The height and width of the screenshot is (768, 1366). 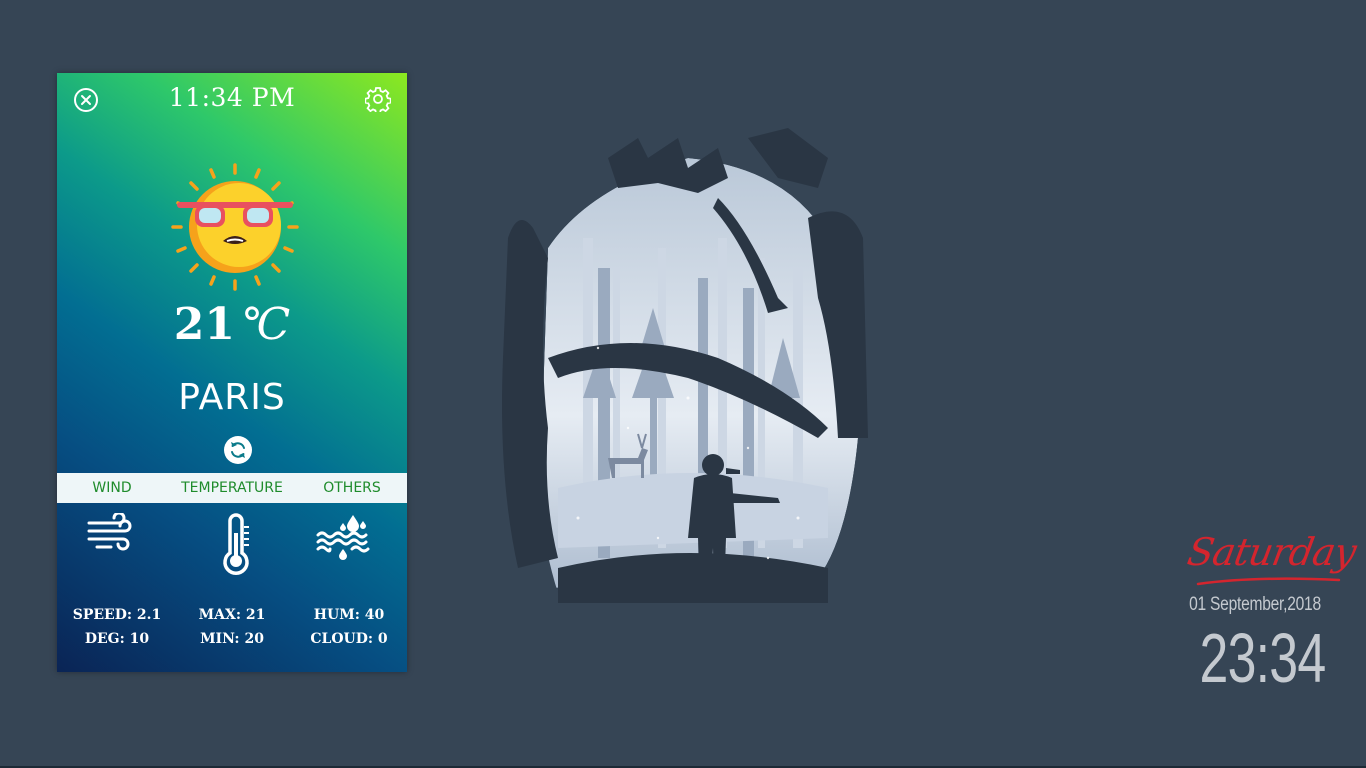 What do you see at coordinates (112, 534) in the screenshot?
I see `wind-icon` at bounding box center [112, 534].